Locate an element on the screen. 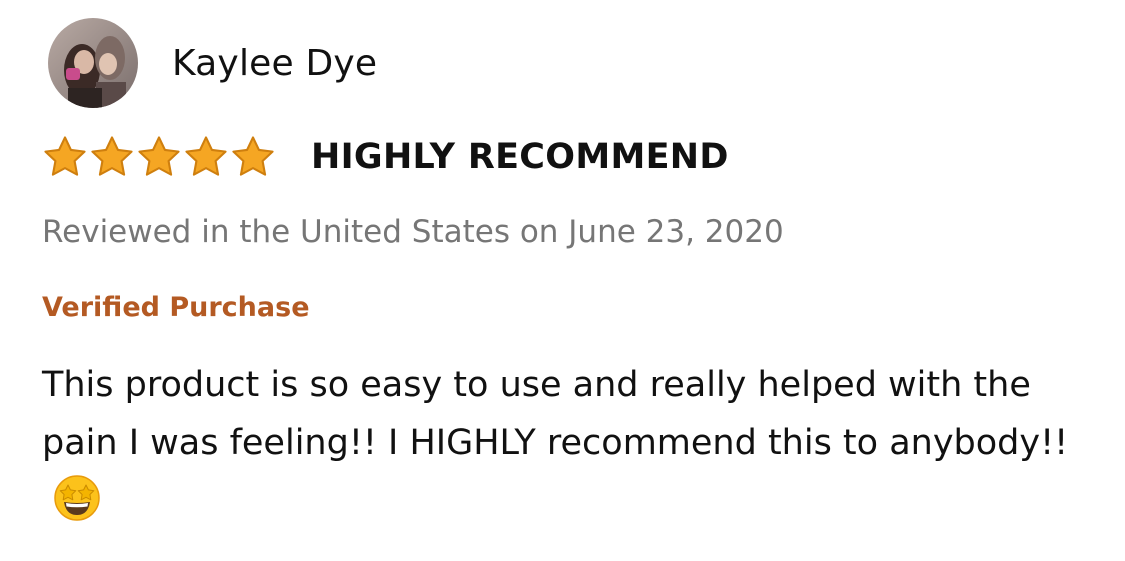  reviewer-name: Kaylee Dye is located at coordinates (274, 63).